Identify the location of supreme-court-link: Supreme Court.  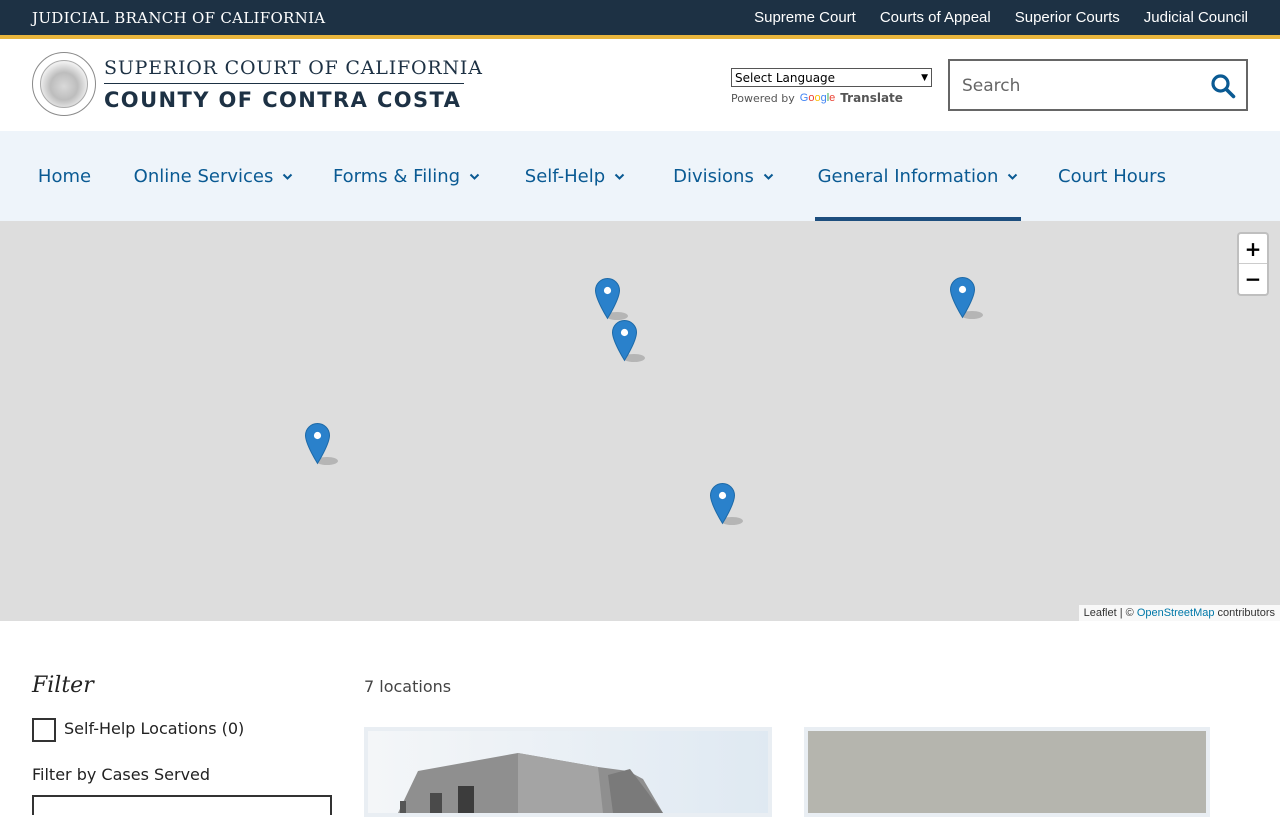
(805, 17).